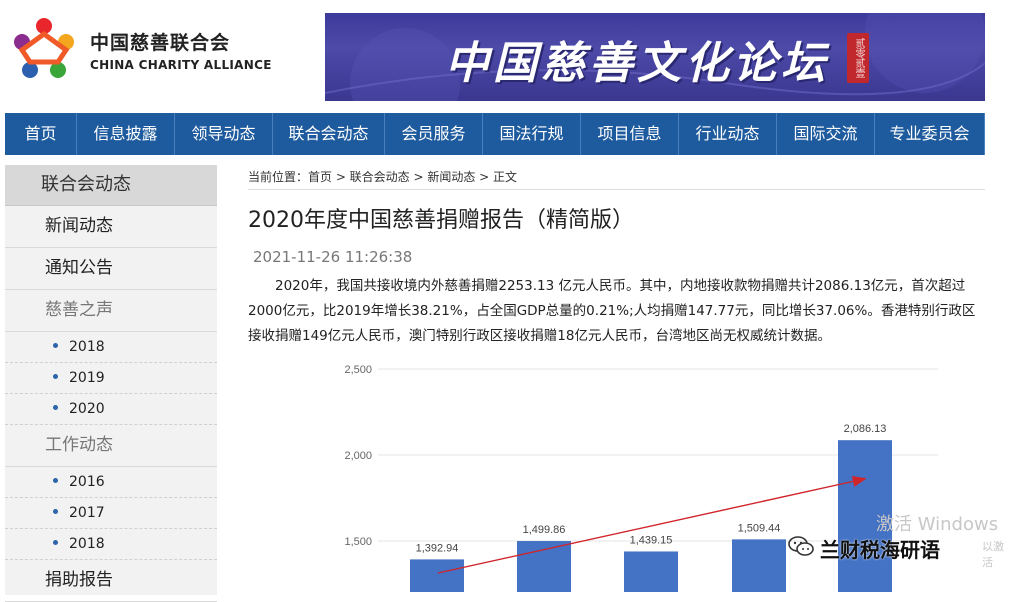  I want to click on article-date: 2021-11-26 11:26:38, so click(333, 257).